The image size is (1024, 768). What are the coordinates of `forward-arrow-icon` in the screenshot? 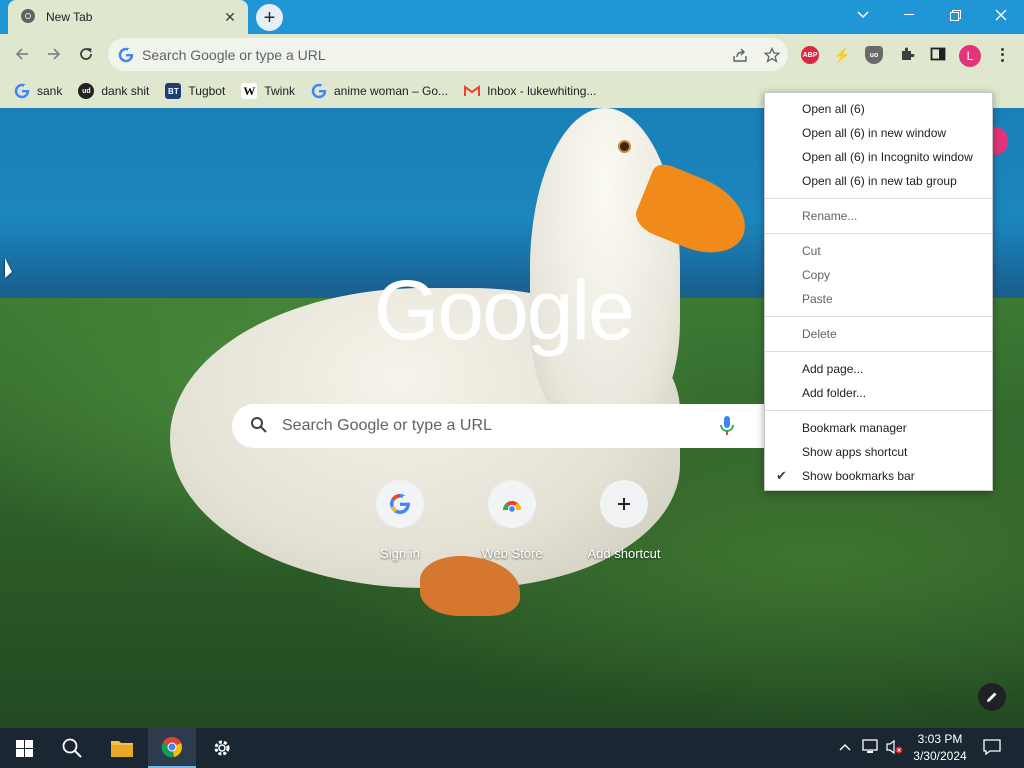 It's located at (54, 54).